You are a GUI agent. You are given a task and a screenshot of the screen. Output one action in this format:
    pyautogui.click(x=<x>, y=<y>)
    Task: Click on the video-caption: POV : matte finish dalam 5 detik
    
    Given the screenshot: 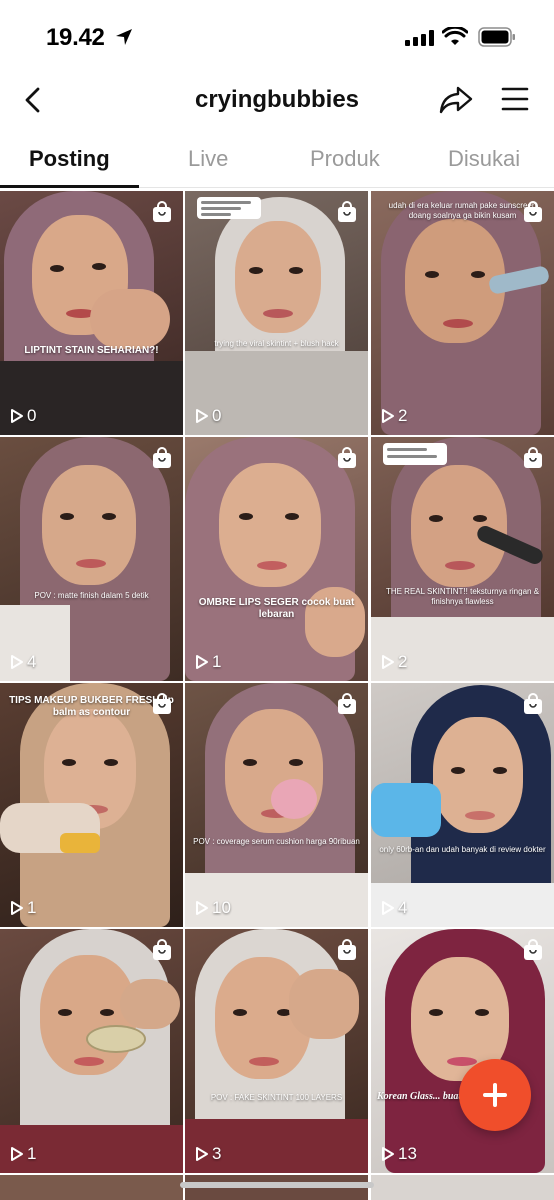 What is the action you would take?
    pyautogui.click(x=91, y=595)
    